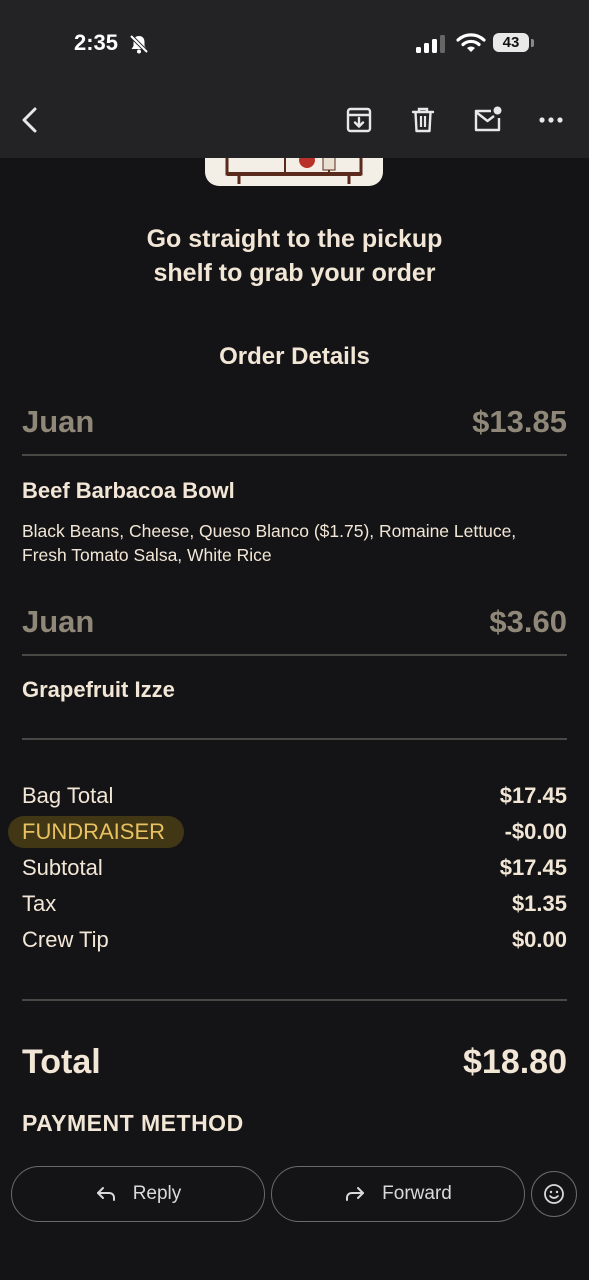 The width and height of the screenshot is (589, 1280). What do you see at coordinates (533, 795) in the screenshot?
I see `summary-value-bag-total: $17.45` at bounding box center [533, 795].